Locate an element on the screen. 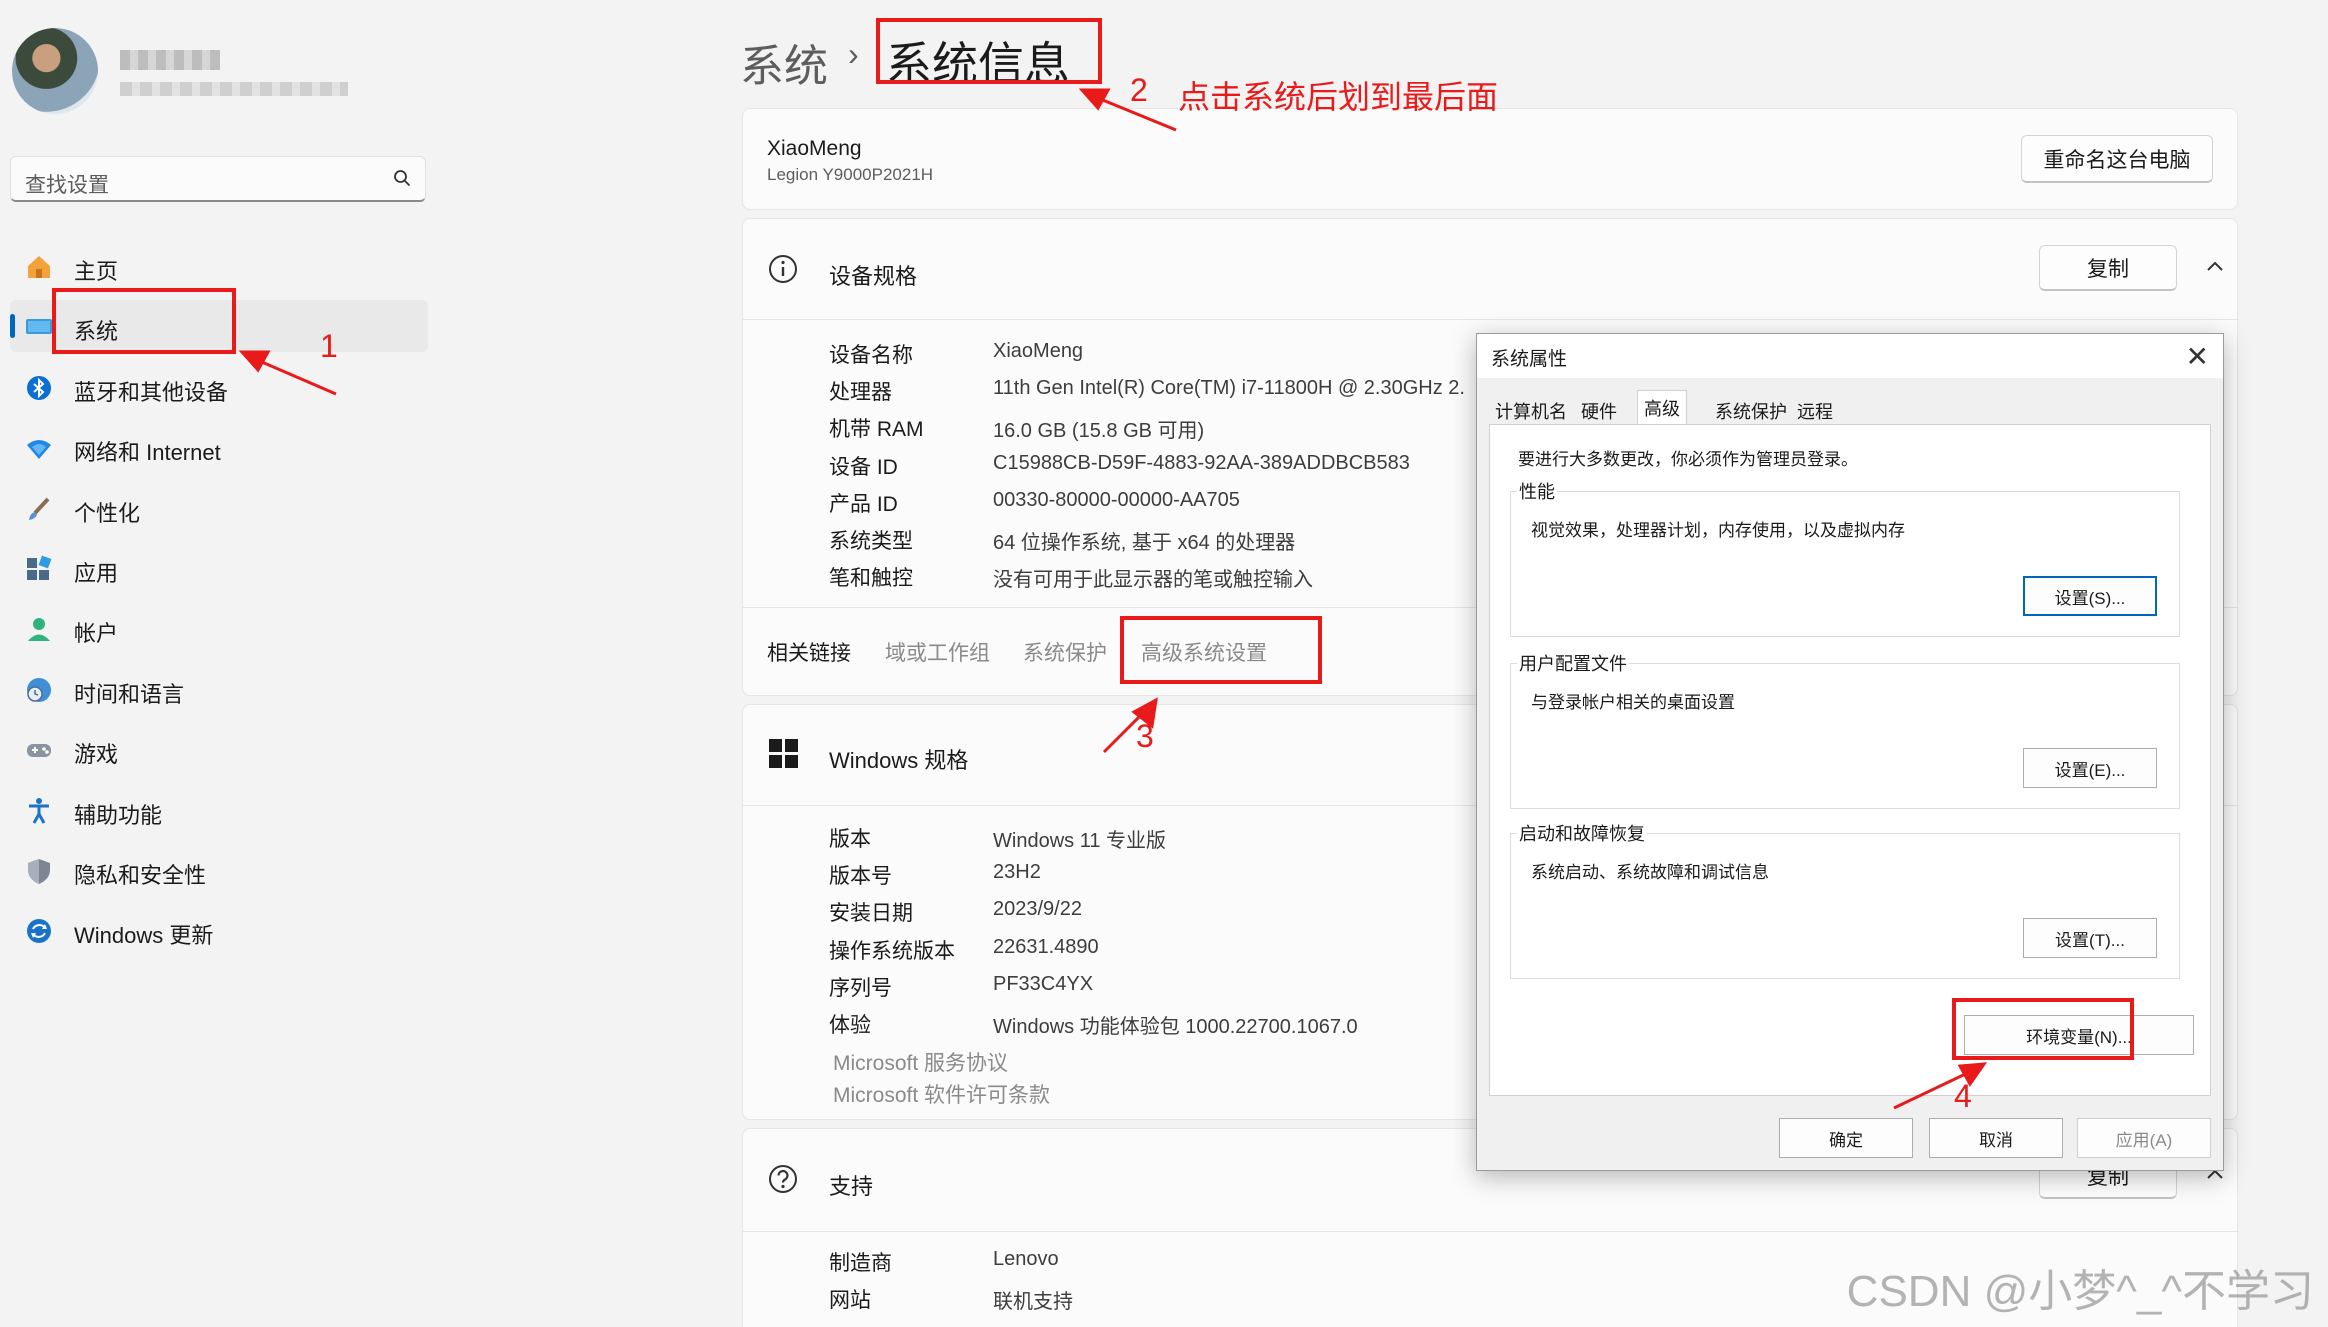  spec-value: Windows 功能体验包 1000.22700.1067.0 is located at coordinates (1175, 1027).